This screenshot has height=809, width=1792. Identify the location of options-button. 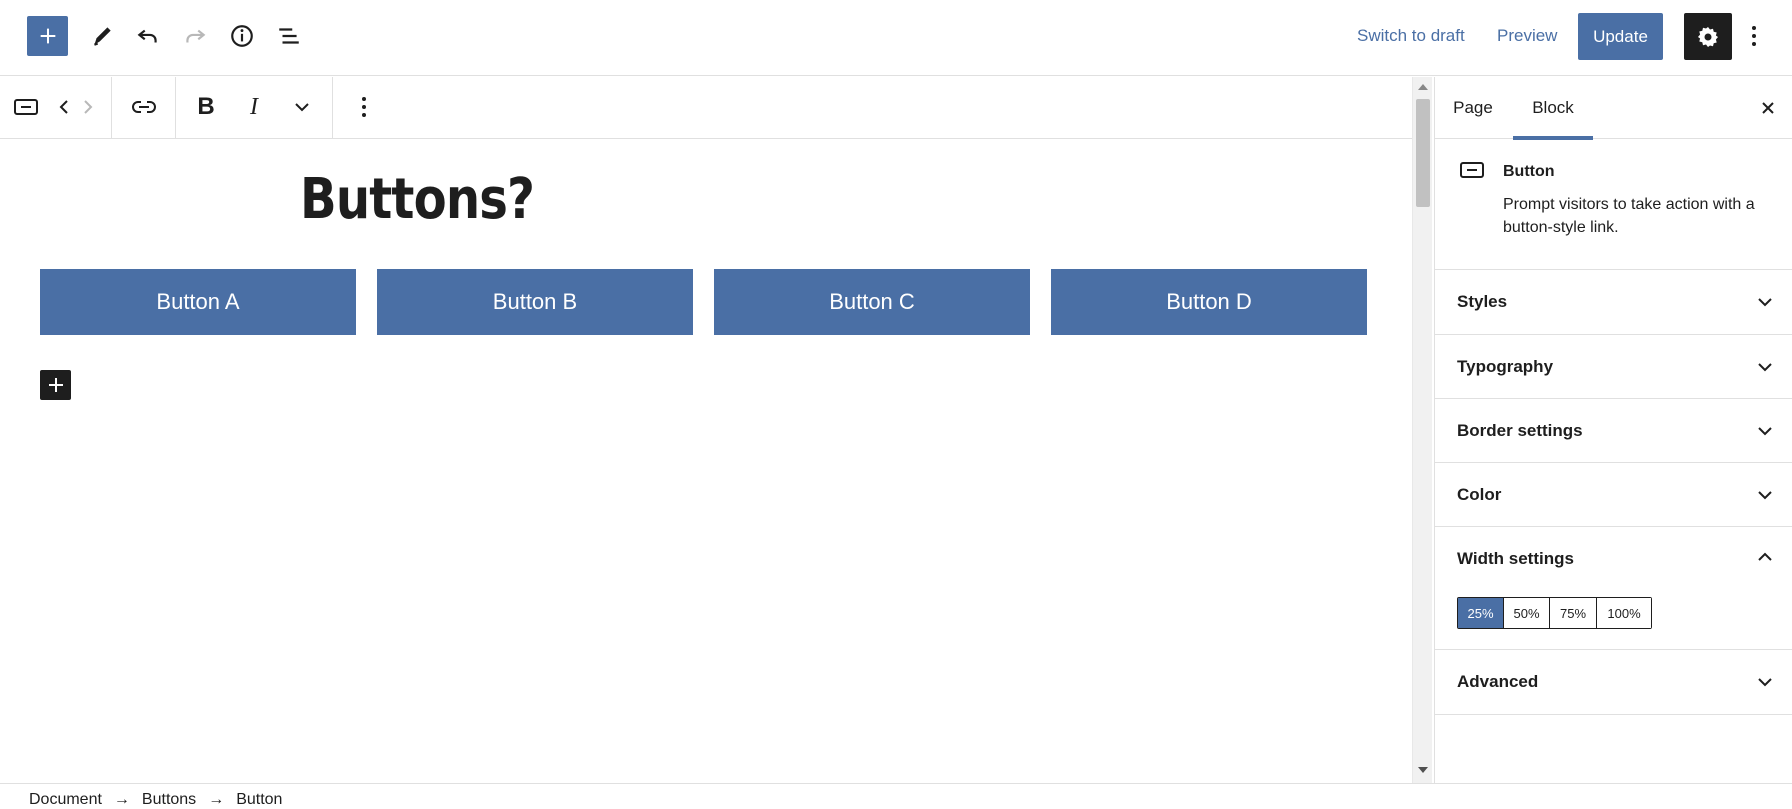
(1754, 36).